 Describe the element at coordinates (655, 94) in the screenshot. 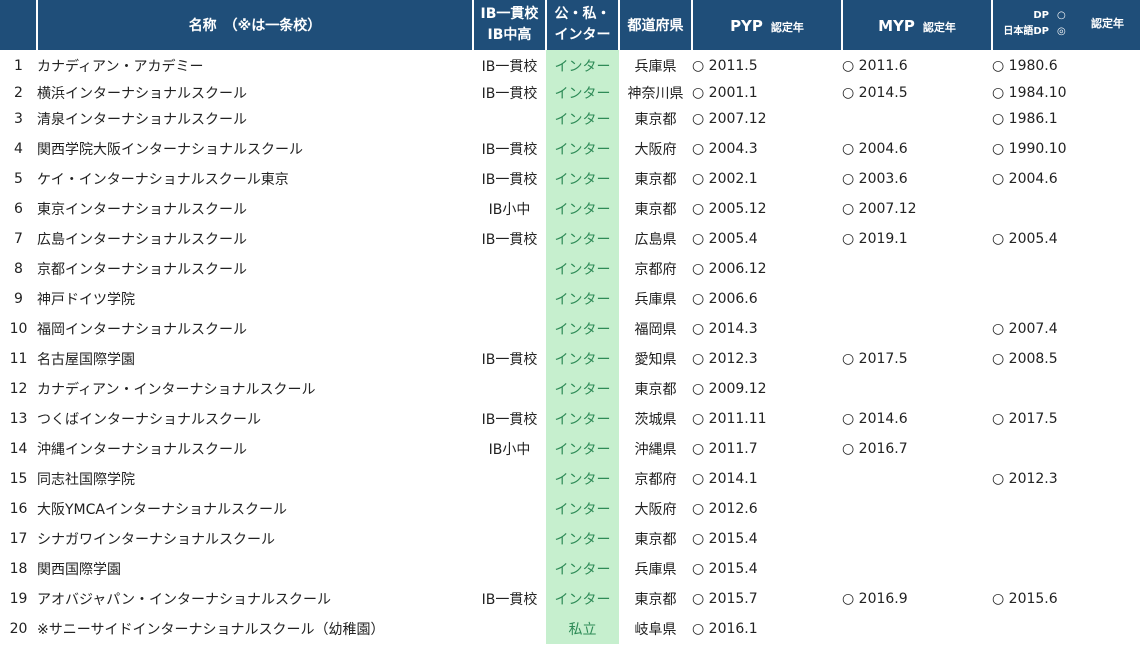

I see `prefecture: 神奈川県` at that location.